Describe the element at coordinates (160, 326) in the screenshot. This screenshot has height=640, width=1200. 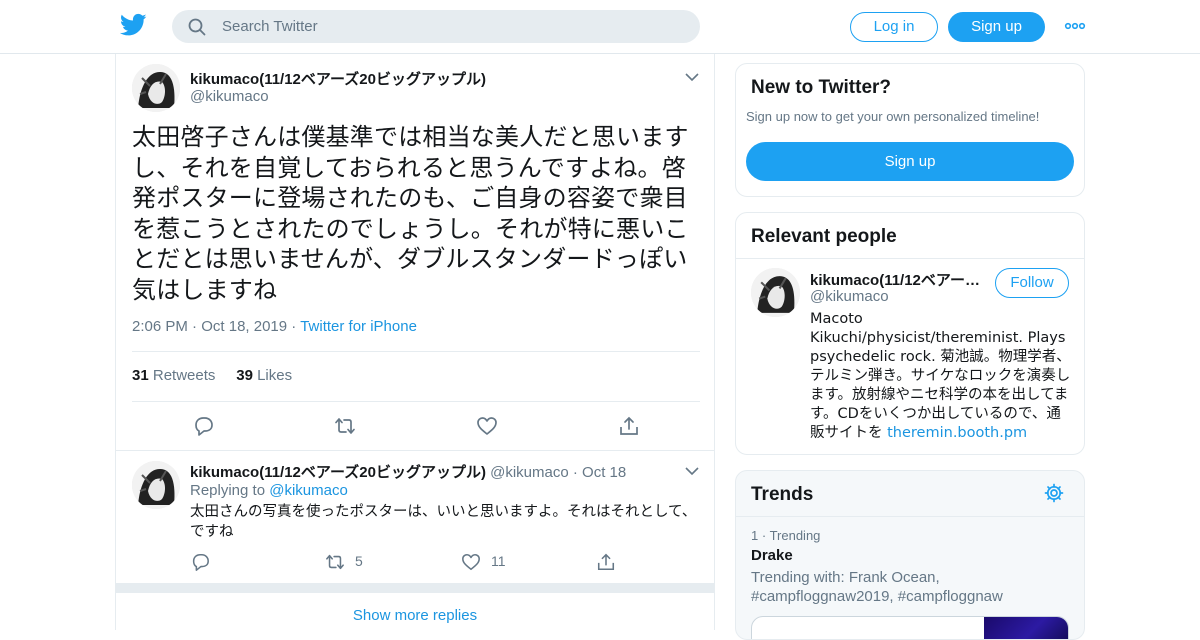
I see `tweet-time: 2:06 PM` at that location.